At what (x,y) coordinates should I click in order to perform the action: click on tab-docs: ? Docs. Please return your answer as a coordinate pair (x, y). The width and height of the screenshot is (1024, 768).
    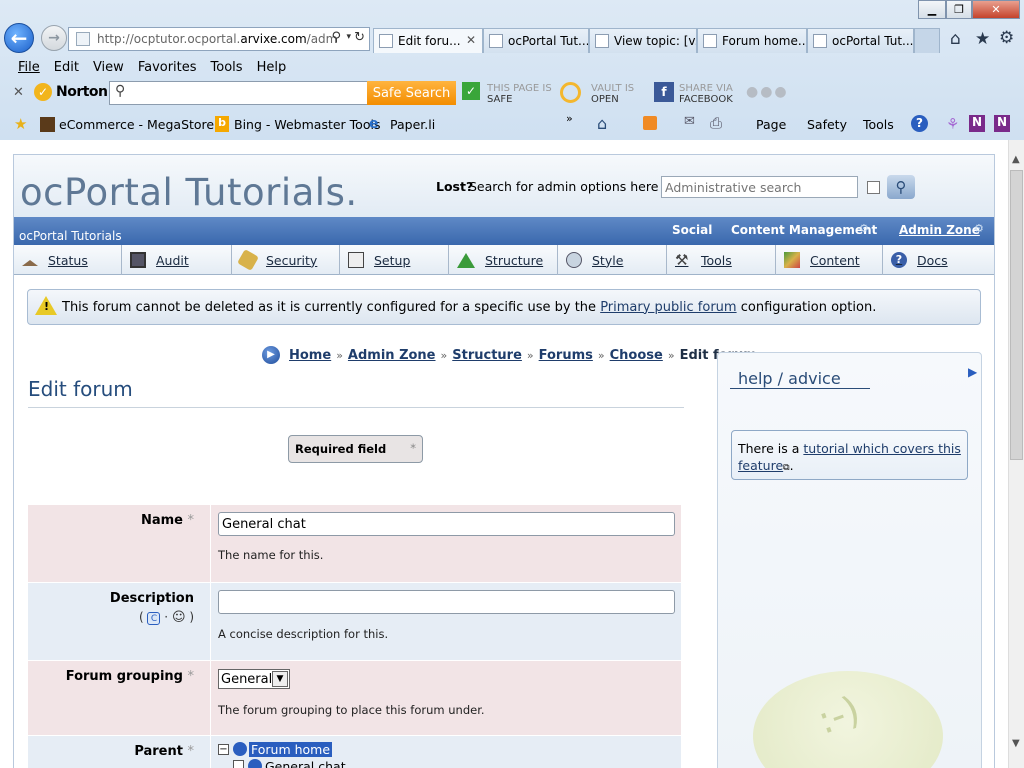
    Looking at the image, I should click on (938, 260).